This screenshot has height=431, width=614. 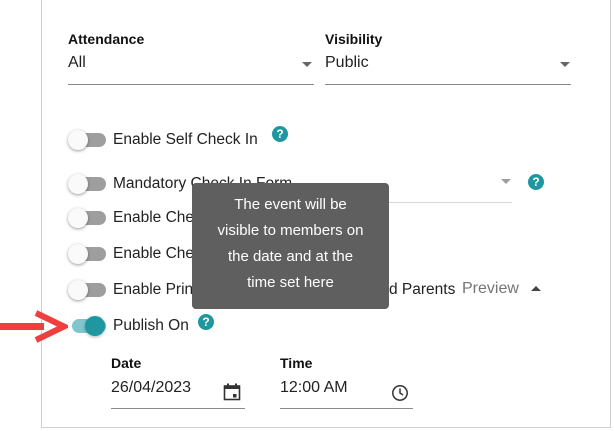 What do you see at coordinates (87, 218) in the screenshot?
I see `check-option-a-toggle` at bounding box center [87, 218].